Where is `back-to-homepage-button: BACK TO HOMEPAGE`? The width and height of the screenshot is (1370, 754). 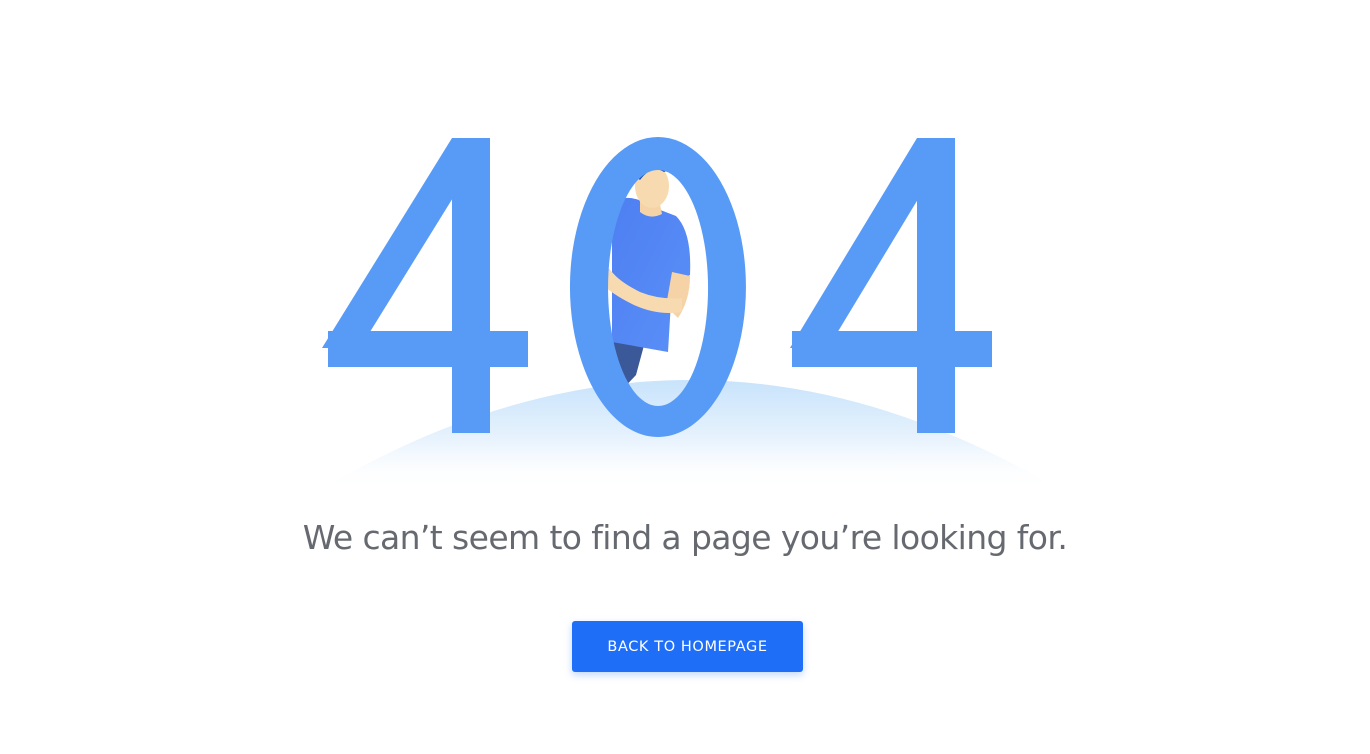 back-to-homepage-button: BACK TO HOMEPAGE is located at coordinates (687, 646).